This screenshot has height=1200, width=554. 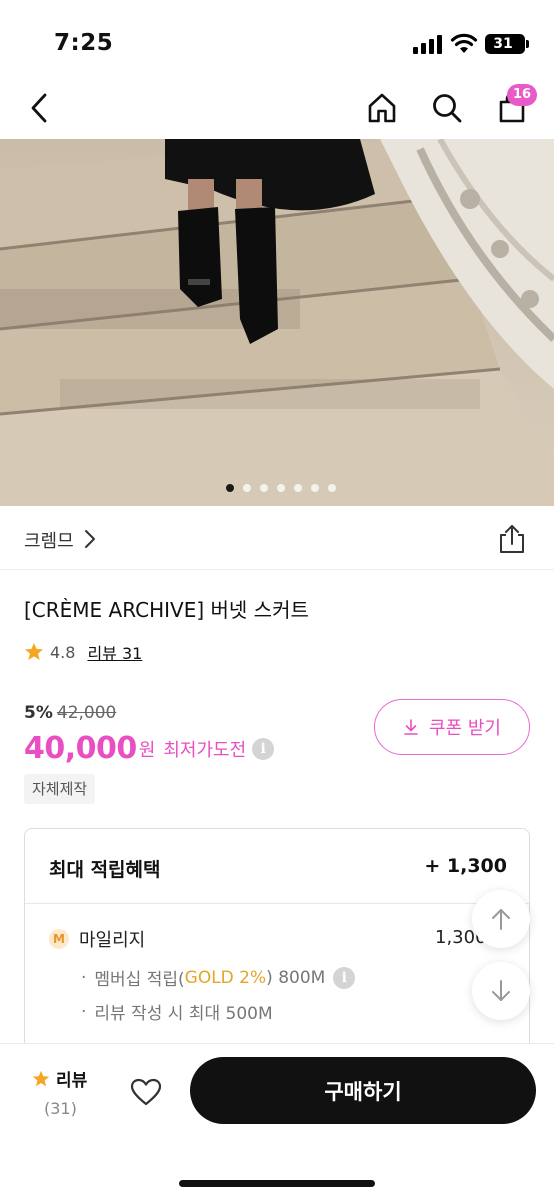 I want to click on review-points-line: · 리뷰 작성 시 최대 500M, so click(x=177, y=1012).